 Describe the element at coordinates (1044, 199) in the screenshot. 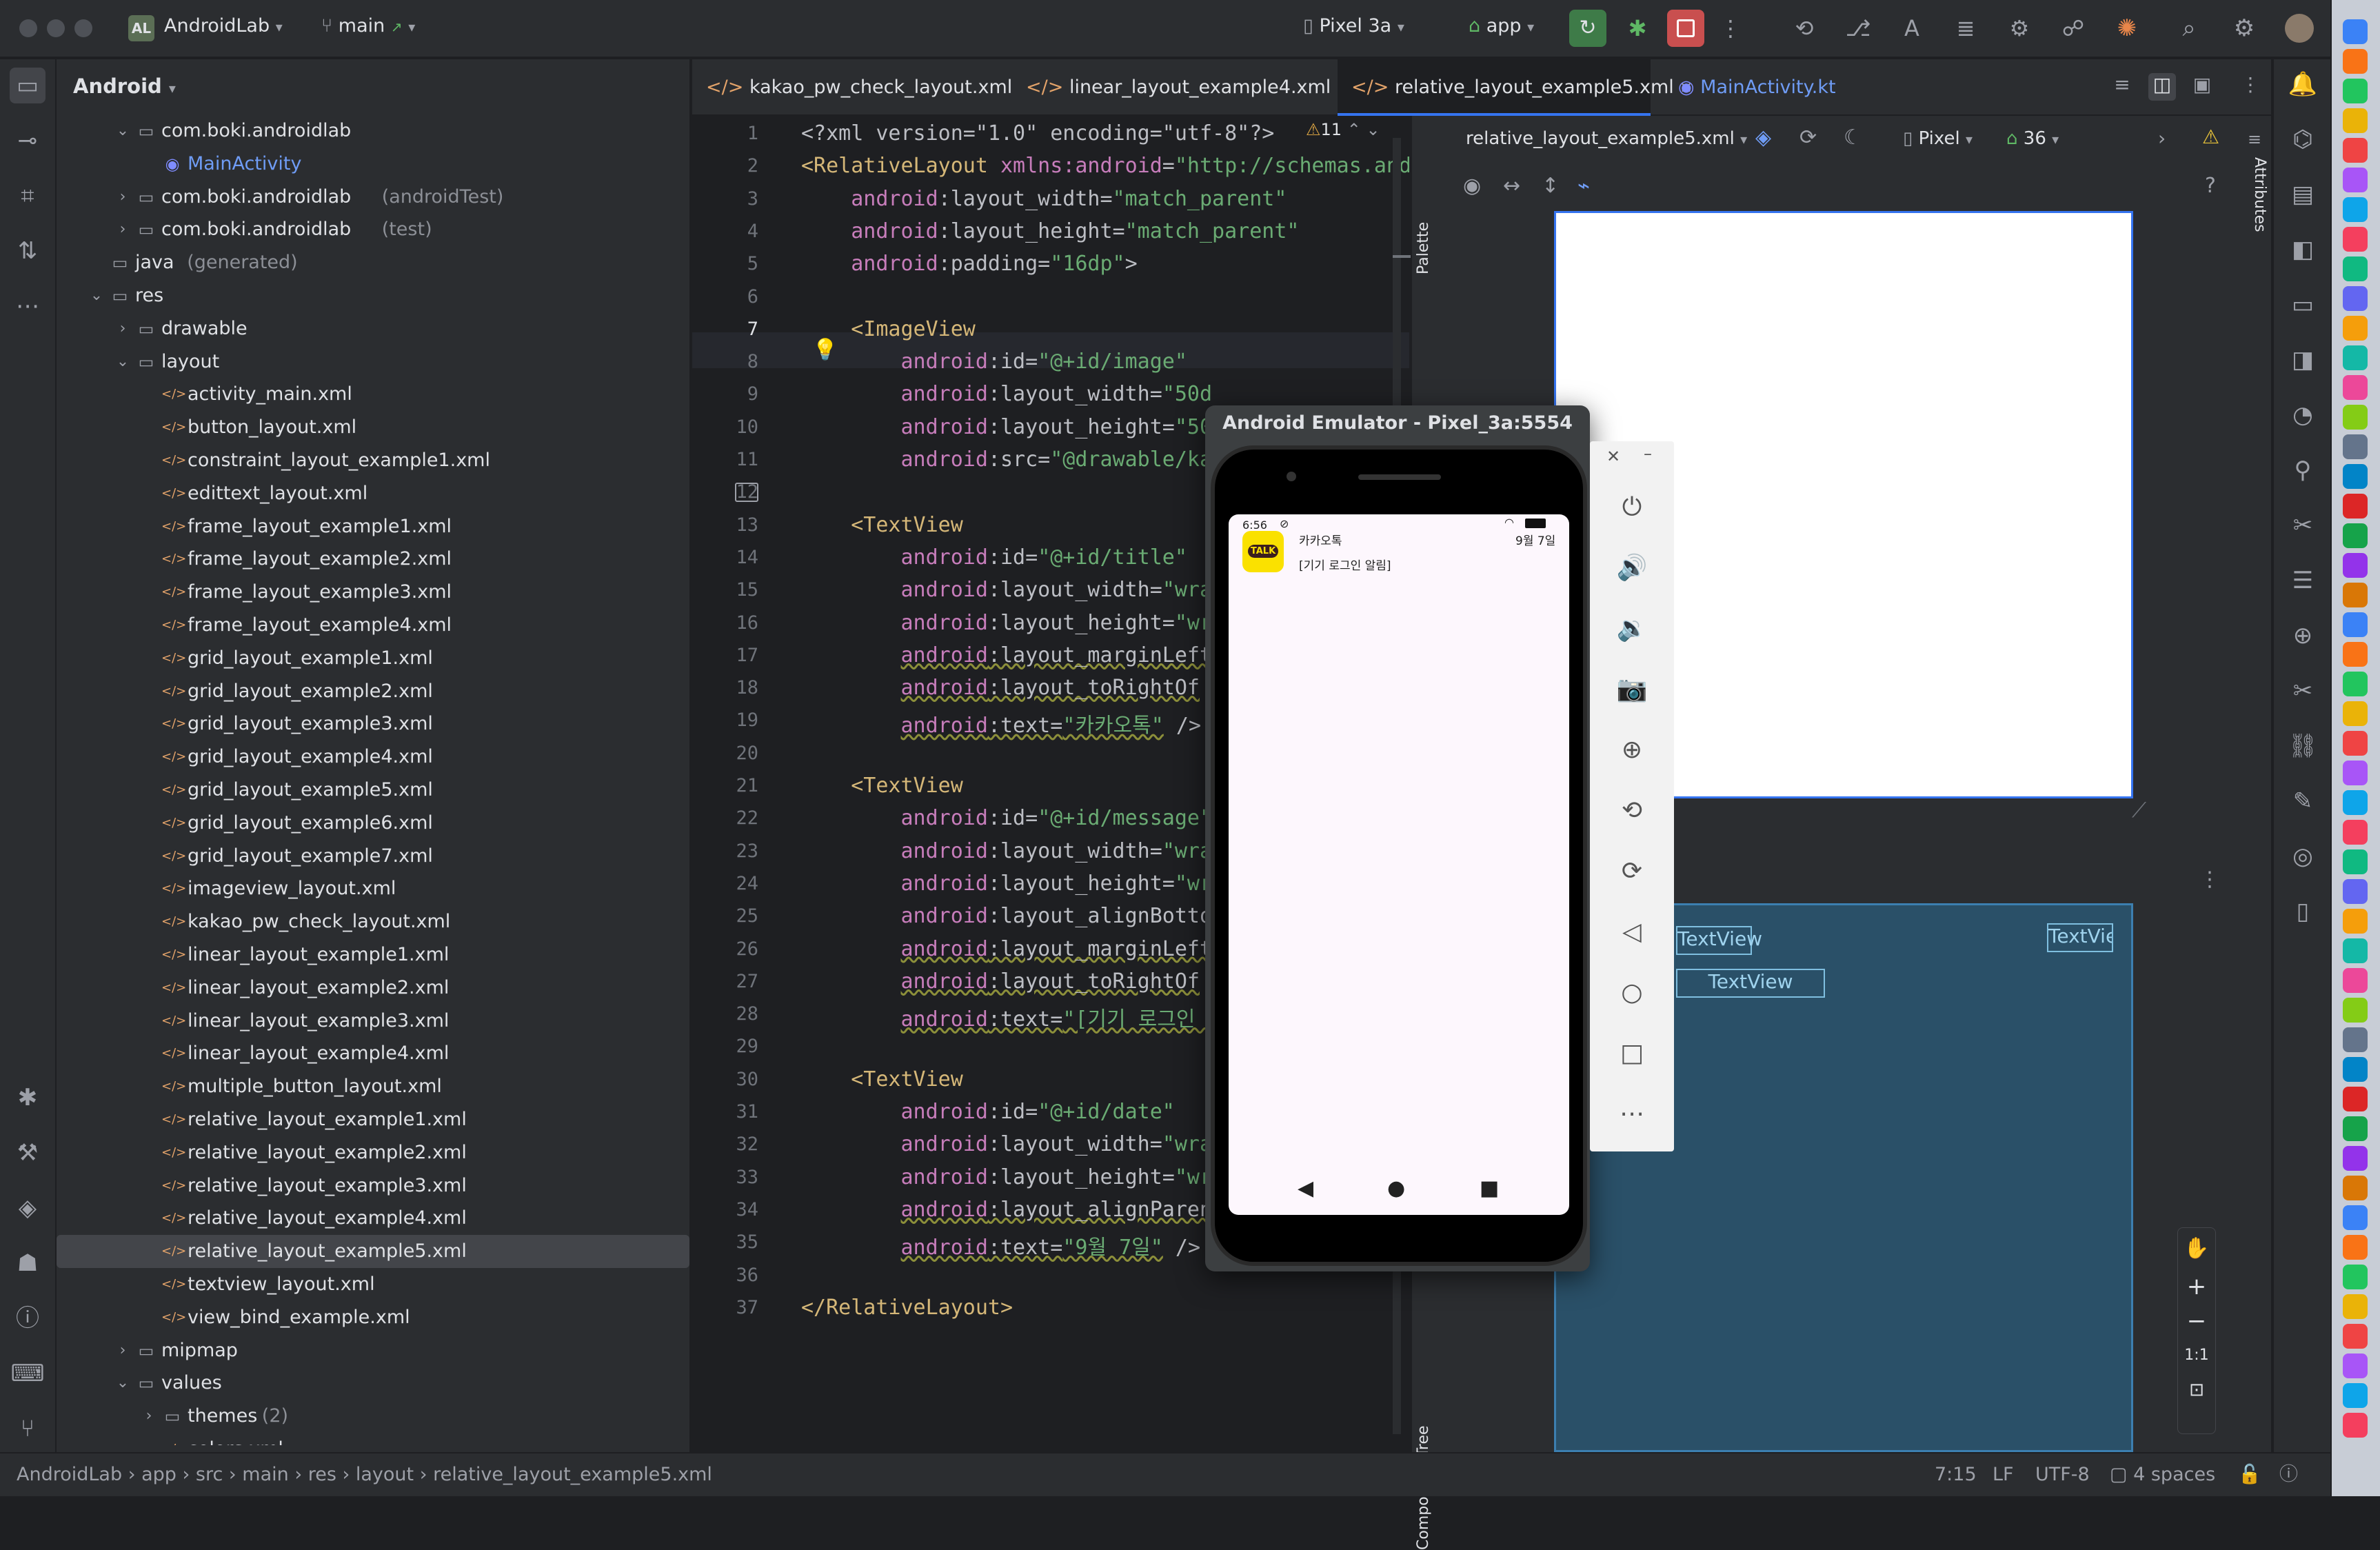

I see `code-line: android:layout_width="match_parent"` at that location.